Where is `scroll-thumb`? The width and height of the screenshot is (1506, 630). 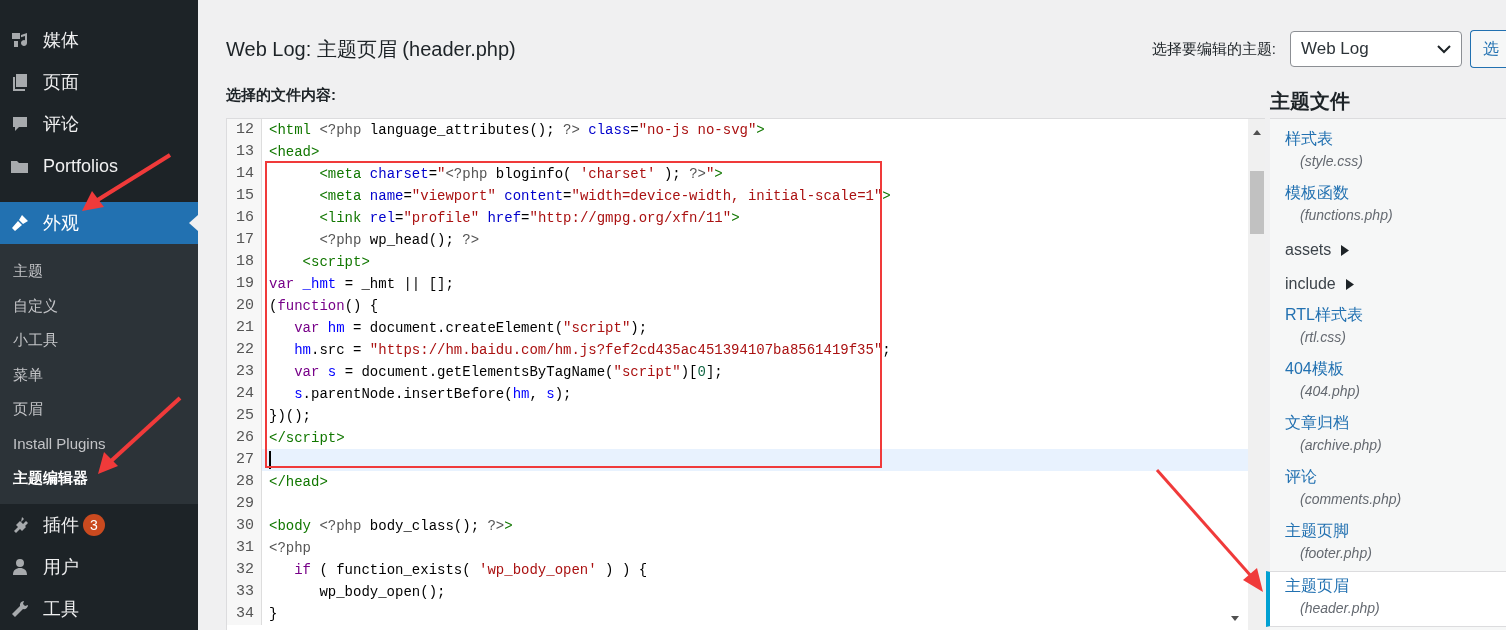 scroll-thumb is located at coordinates (1257, 202).